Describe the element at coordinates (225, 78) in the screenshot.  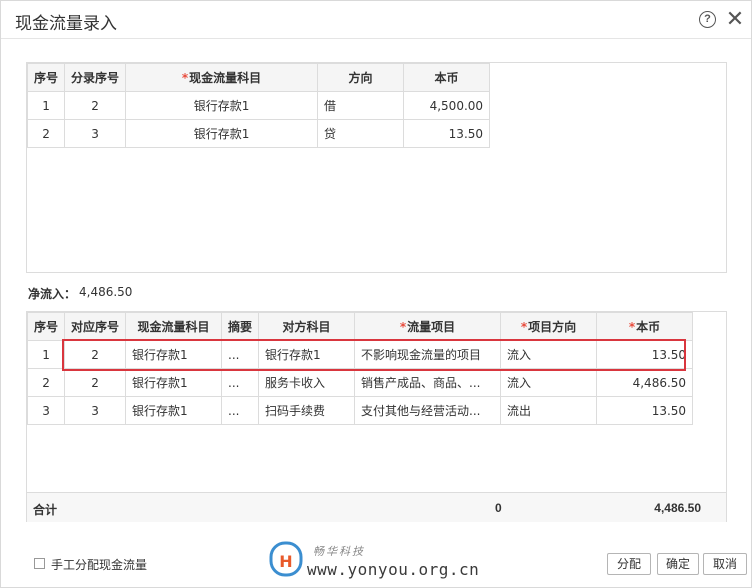
I see `col-cash-subject-label: 现金流量科目` at that location.